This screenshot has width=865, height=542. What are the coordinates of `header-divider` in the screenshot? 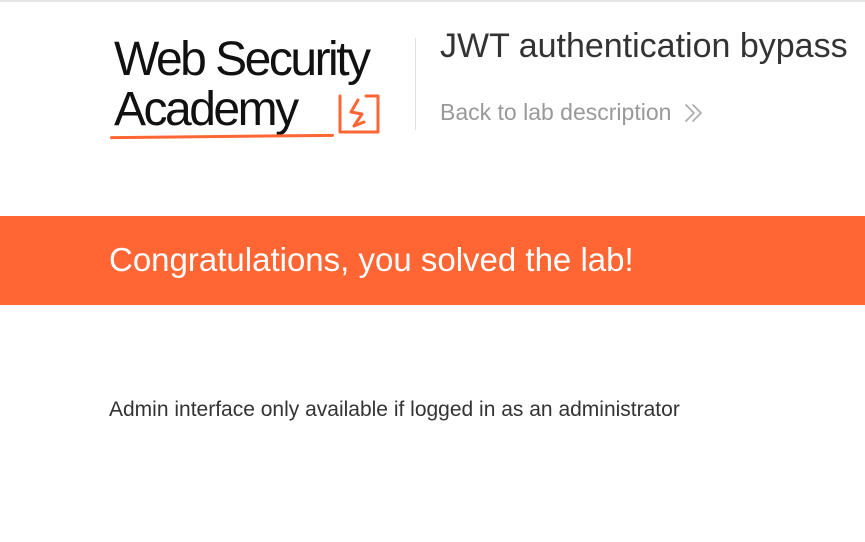 It's located at (415, 84).